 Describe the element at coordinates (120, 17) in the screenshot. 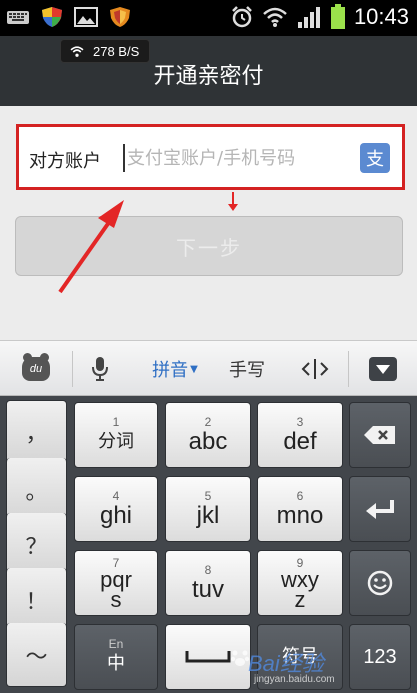

I see `shield-app-icon` at that location.